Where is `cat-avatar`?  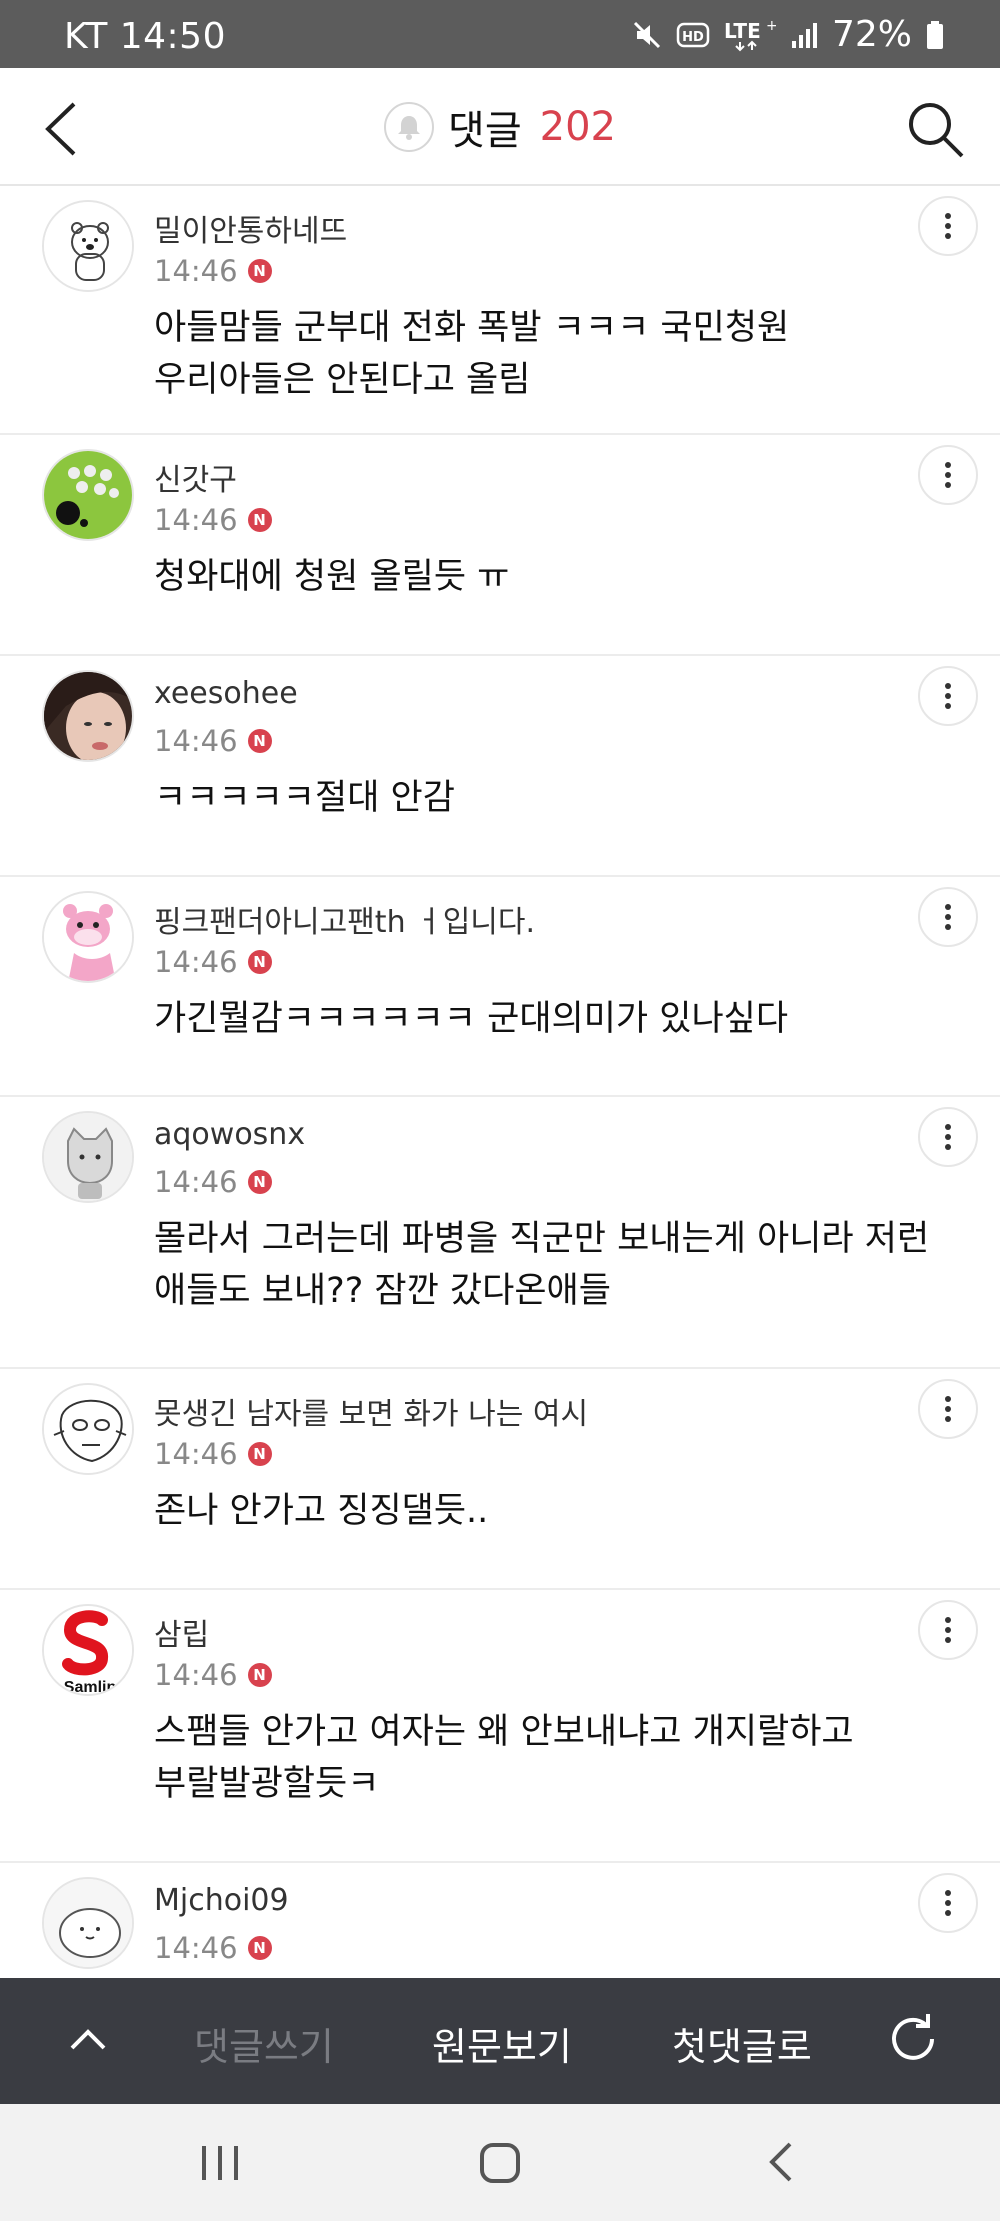
cat-avatar is located at coordinates (88, 1157).